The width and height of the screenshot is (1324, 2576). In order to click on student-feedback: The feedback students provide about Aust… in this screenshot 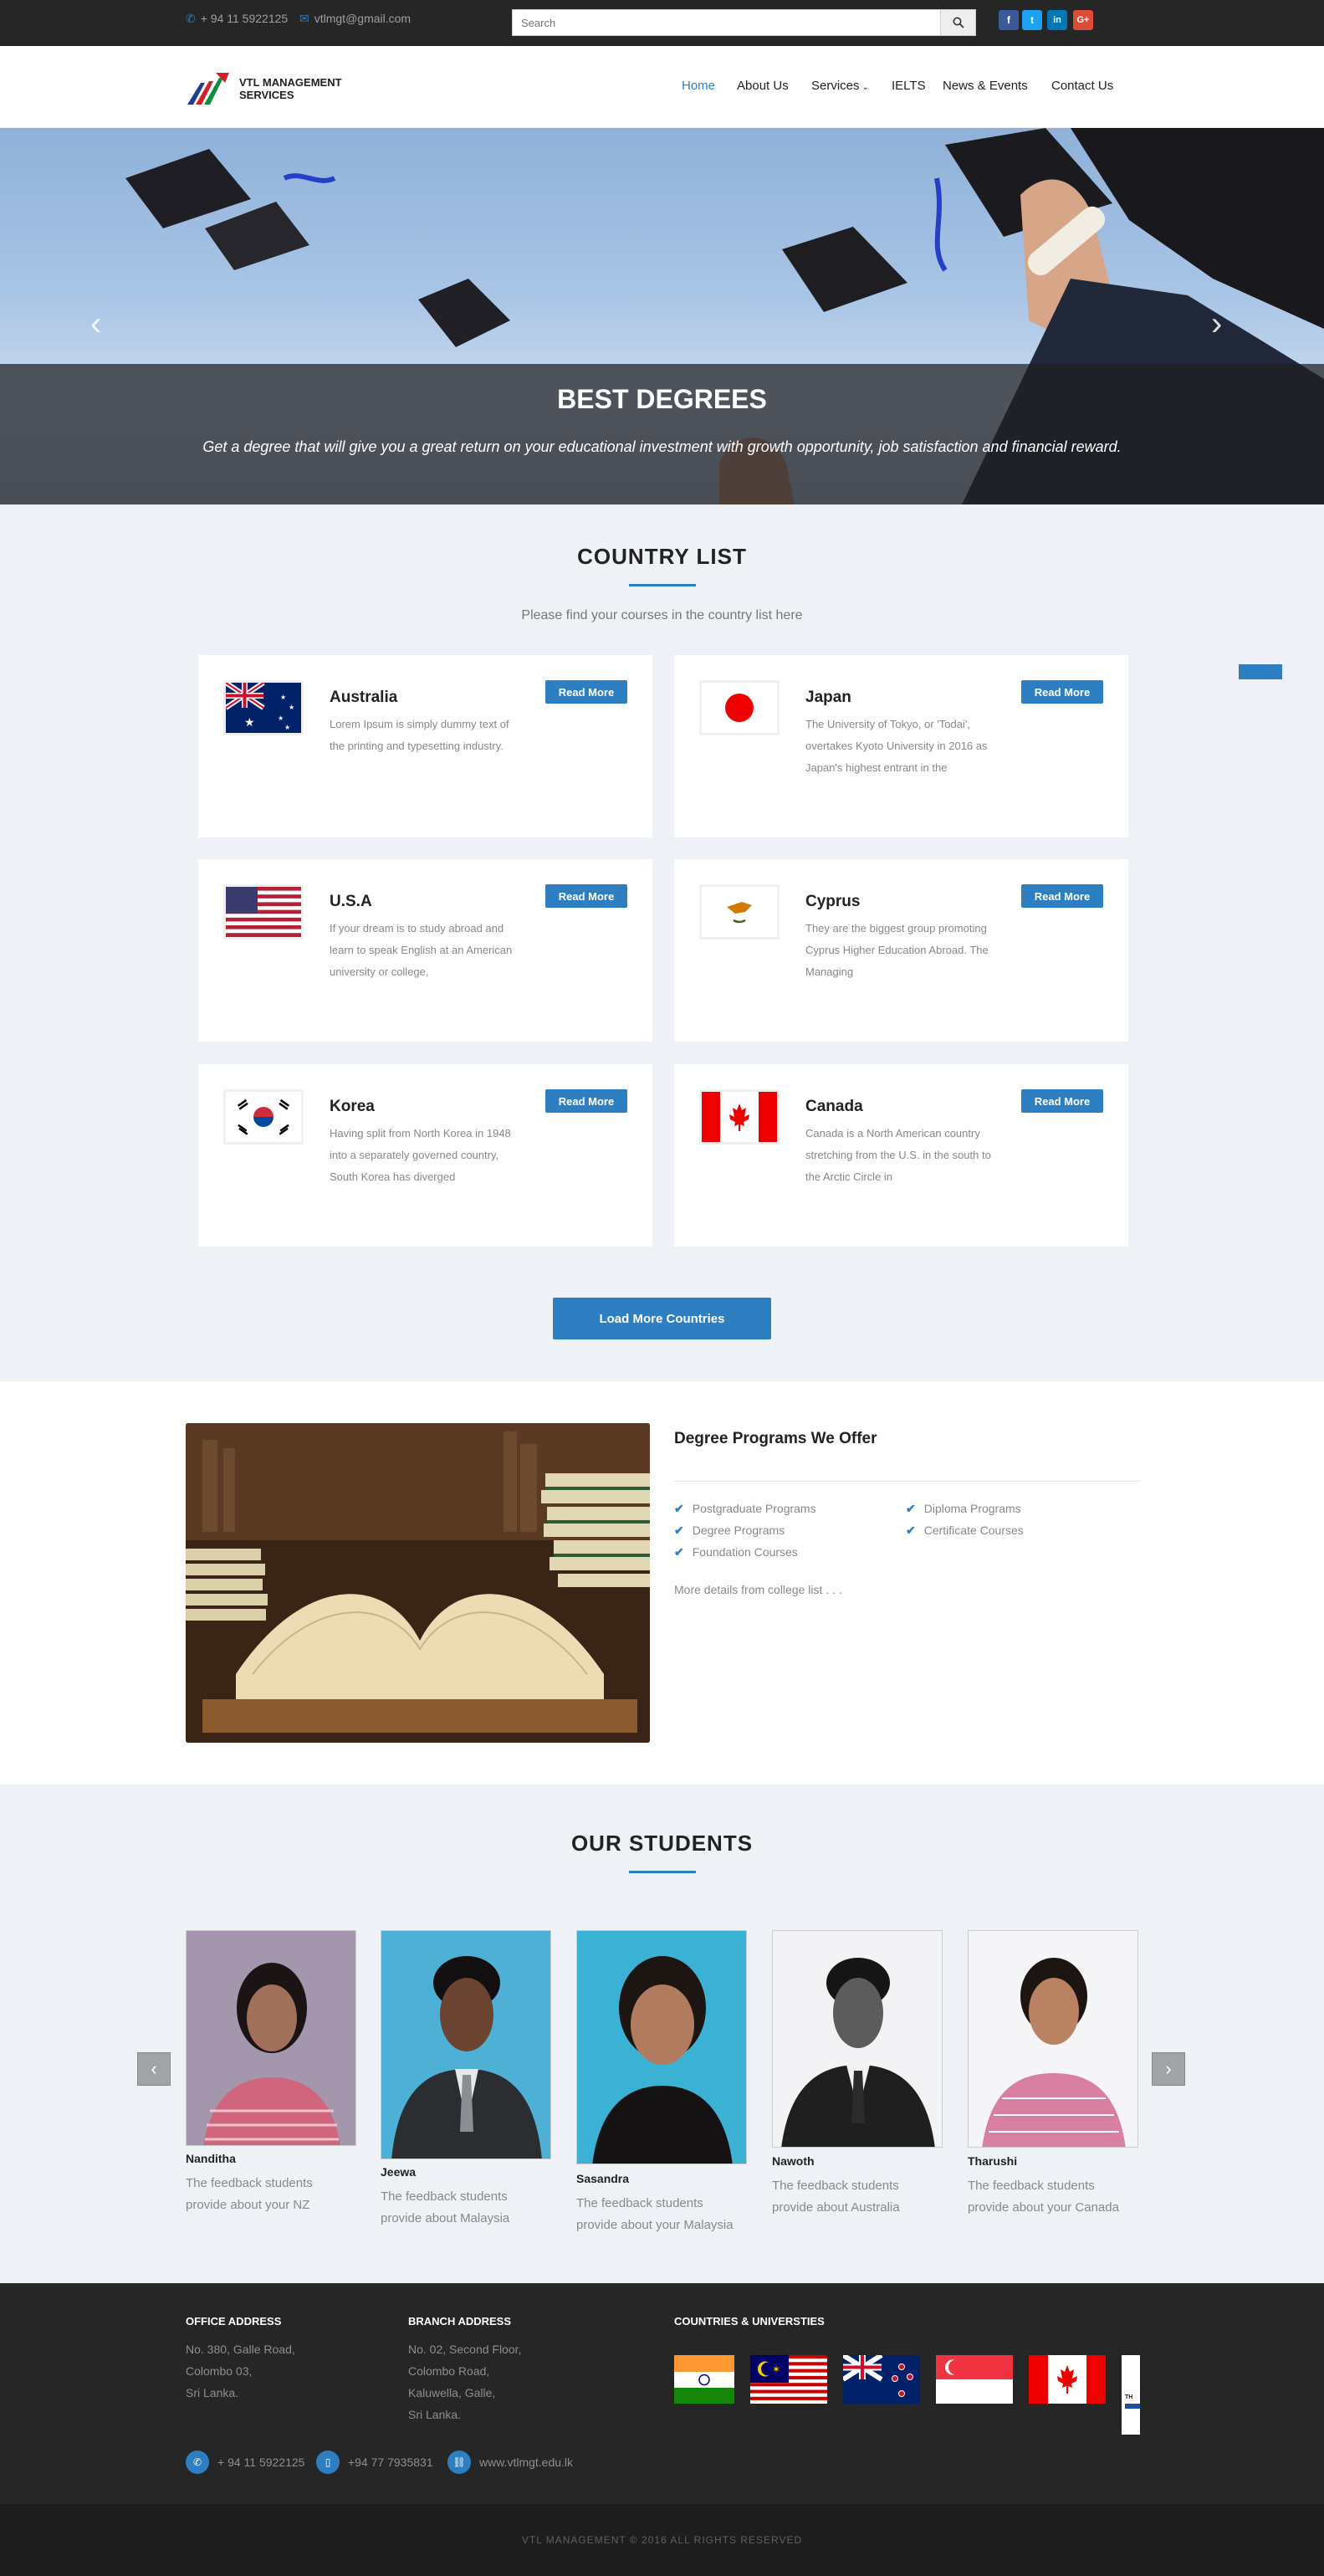, I will do `click(836, 2197)`.